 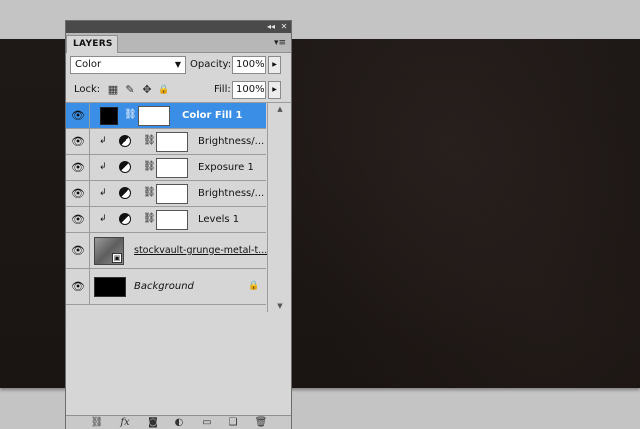 I want to click on chevron-down-icon: ▼, so click(x=177, y=64).